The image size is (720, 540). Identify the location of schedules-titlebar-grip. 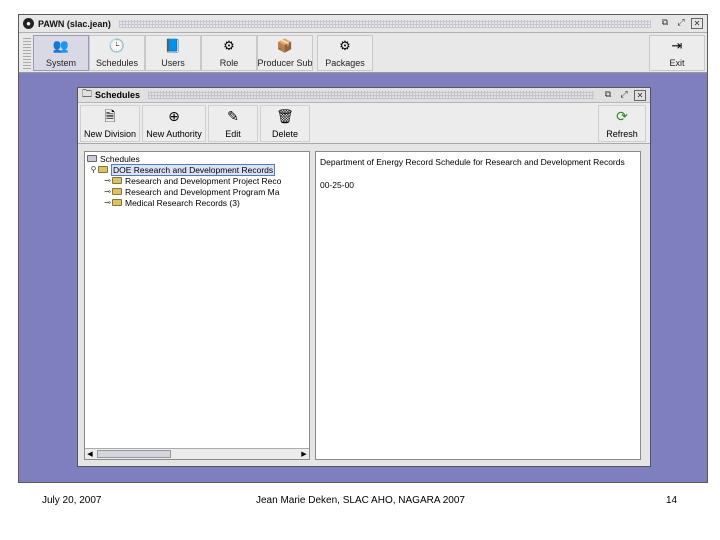
(371, 95).